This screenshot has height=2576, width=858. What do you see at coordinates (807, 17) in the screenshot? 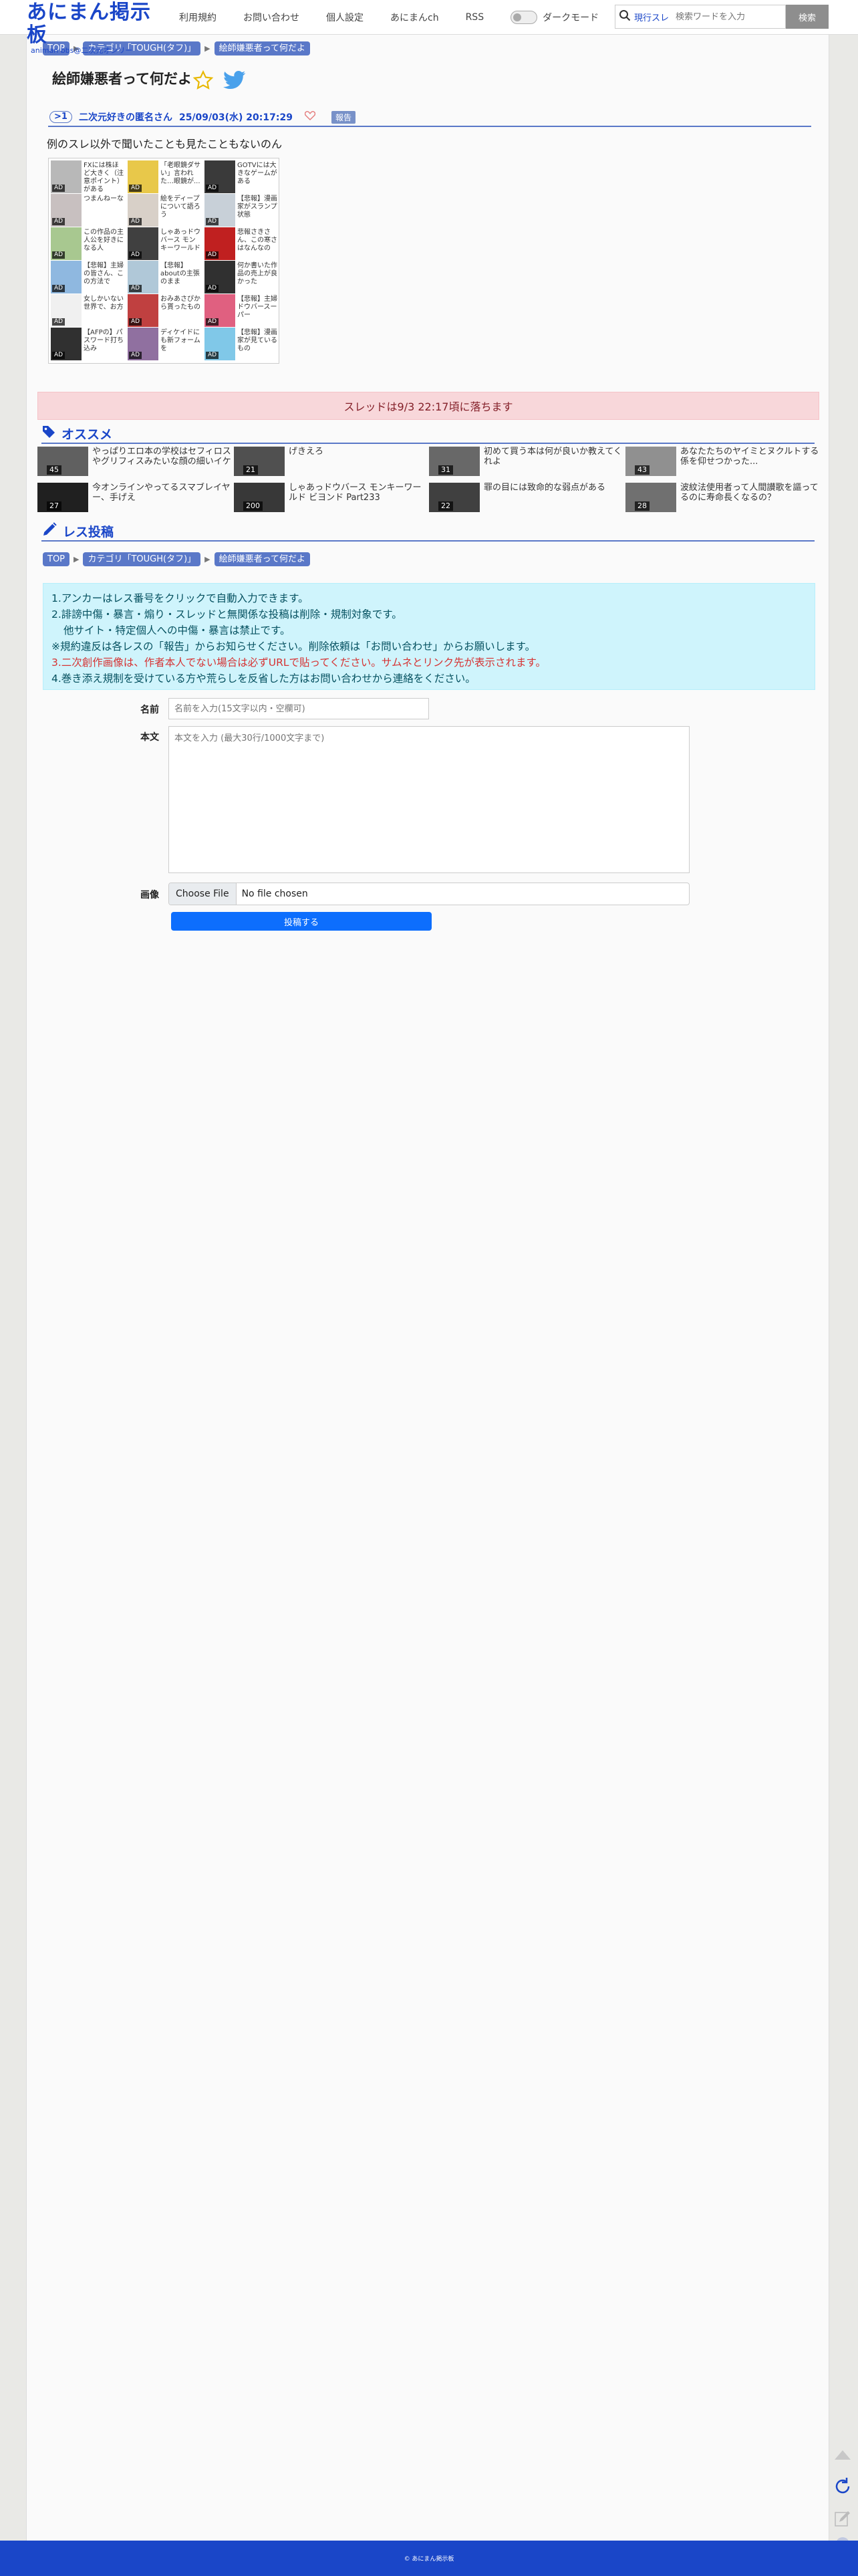
I see `search-button: 検索` at bounding box center [807, 17].